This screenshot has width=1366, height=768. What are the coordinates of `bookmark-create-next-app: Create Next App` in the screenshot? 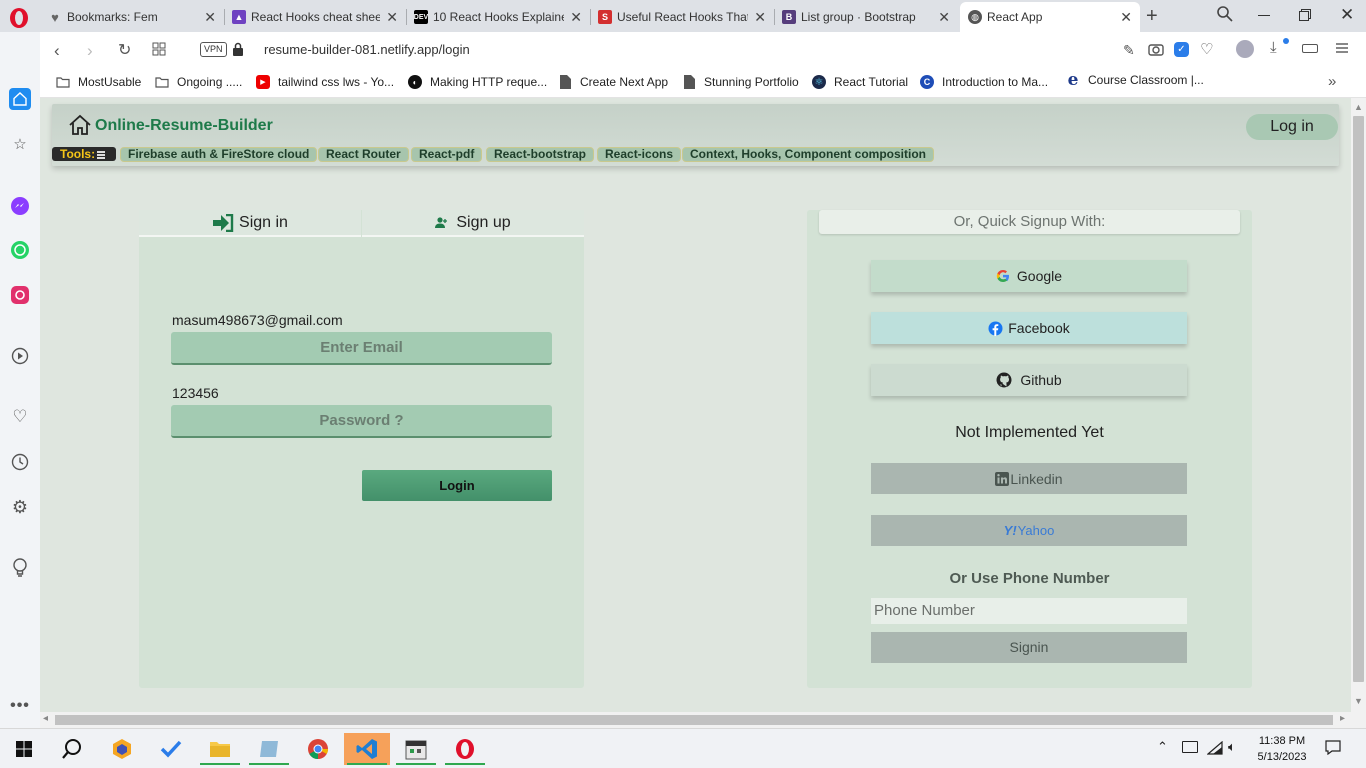 It's located at (613, 82).